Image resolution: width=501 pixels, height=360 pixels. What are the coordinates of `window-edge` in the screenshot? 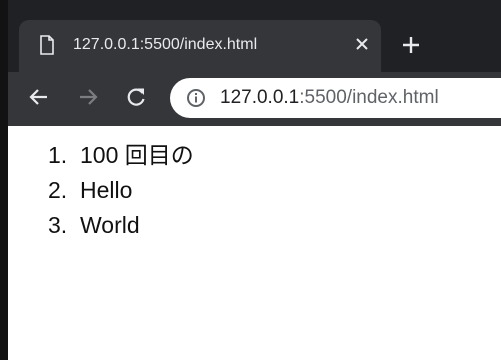 It's located at (4, 180).